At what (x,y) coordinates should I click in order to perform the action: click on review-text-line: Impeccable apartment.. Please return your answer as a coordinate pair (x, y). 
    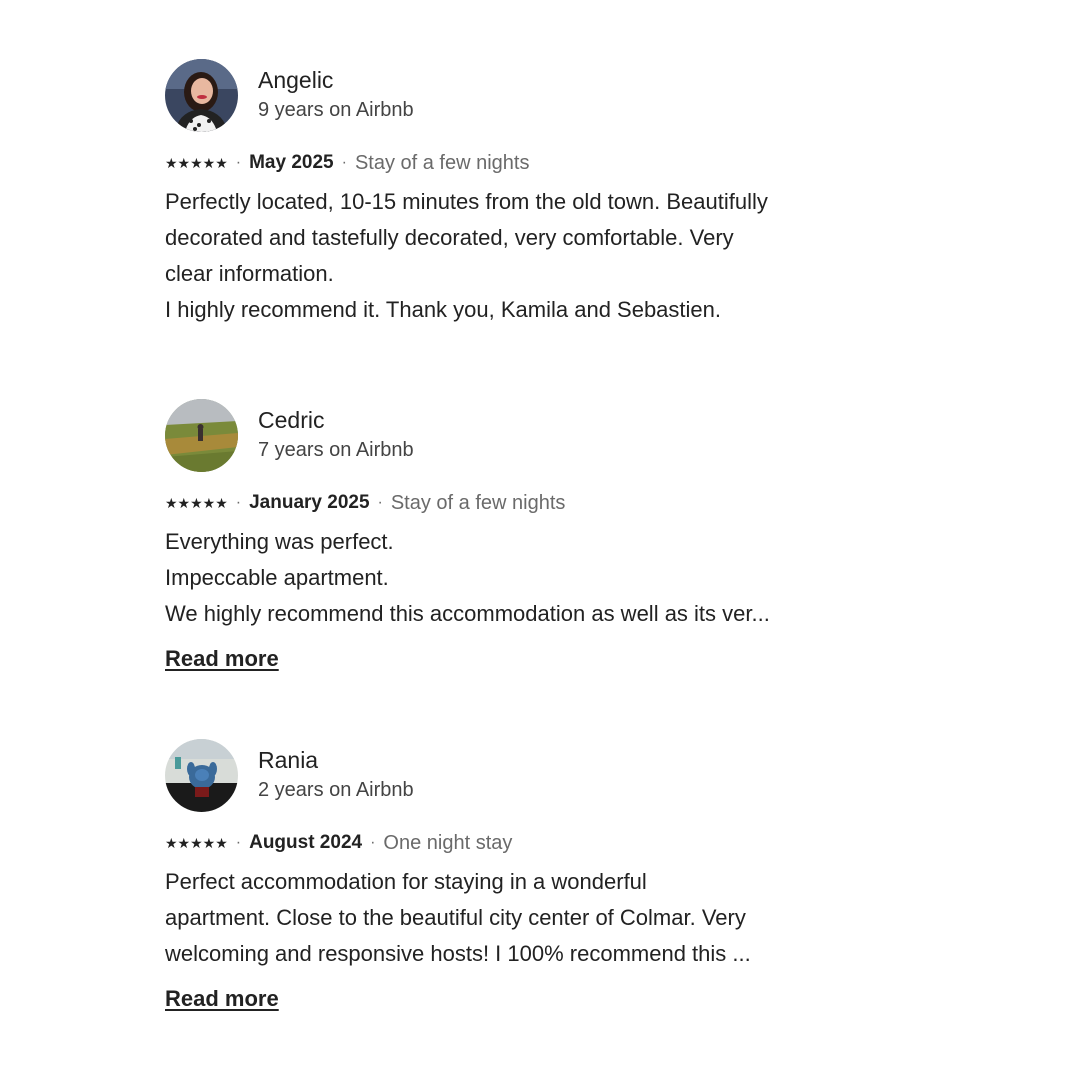
    Looking at the image, I should click on (277, 577).